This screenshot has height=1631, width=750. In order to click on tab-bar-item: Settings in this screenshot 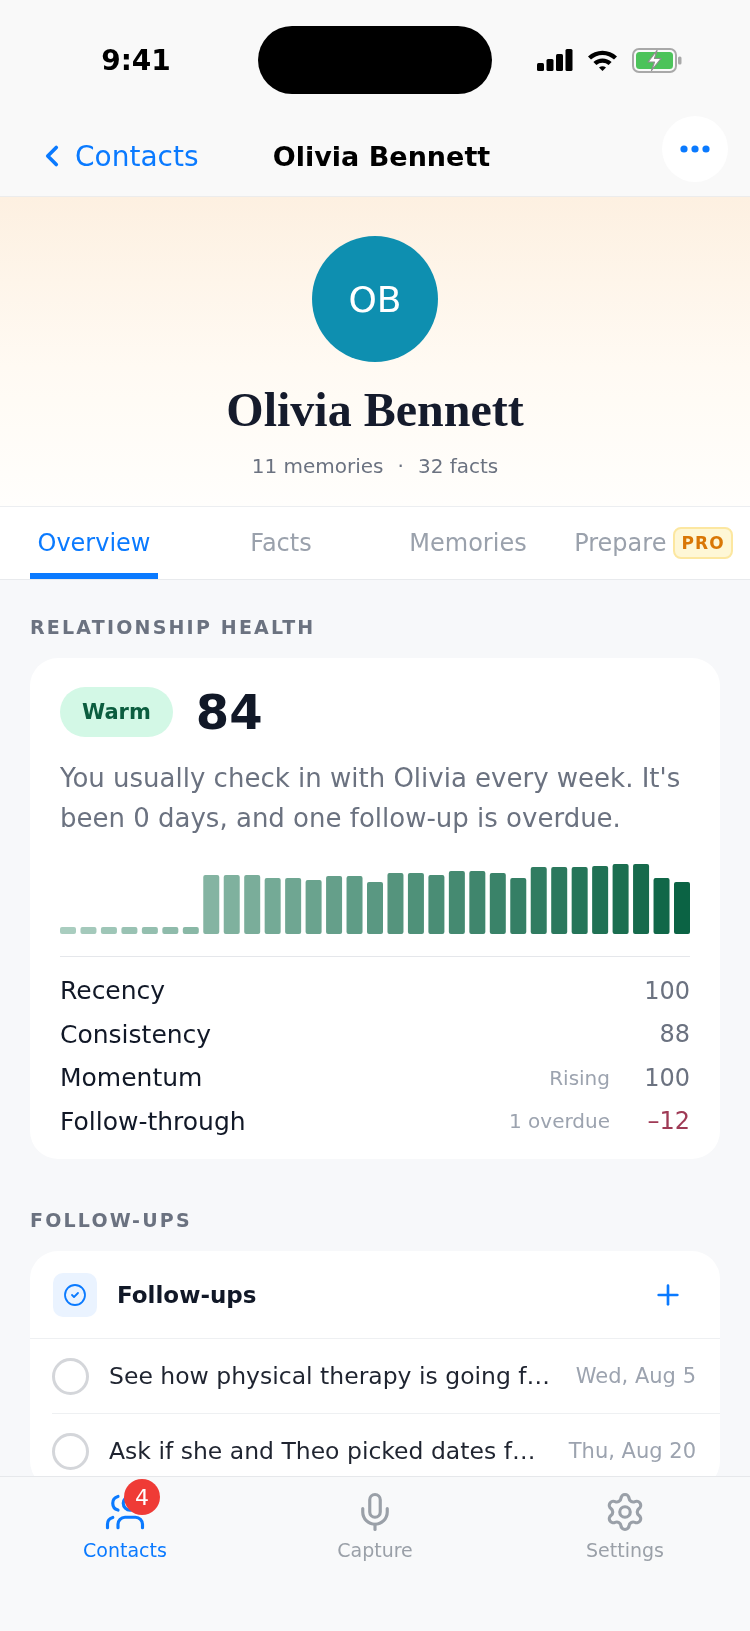, I will do `click(625, 1519)`.